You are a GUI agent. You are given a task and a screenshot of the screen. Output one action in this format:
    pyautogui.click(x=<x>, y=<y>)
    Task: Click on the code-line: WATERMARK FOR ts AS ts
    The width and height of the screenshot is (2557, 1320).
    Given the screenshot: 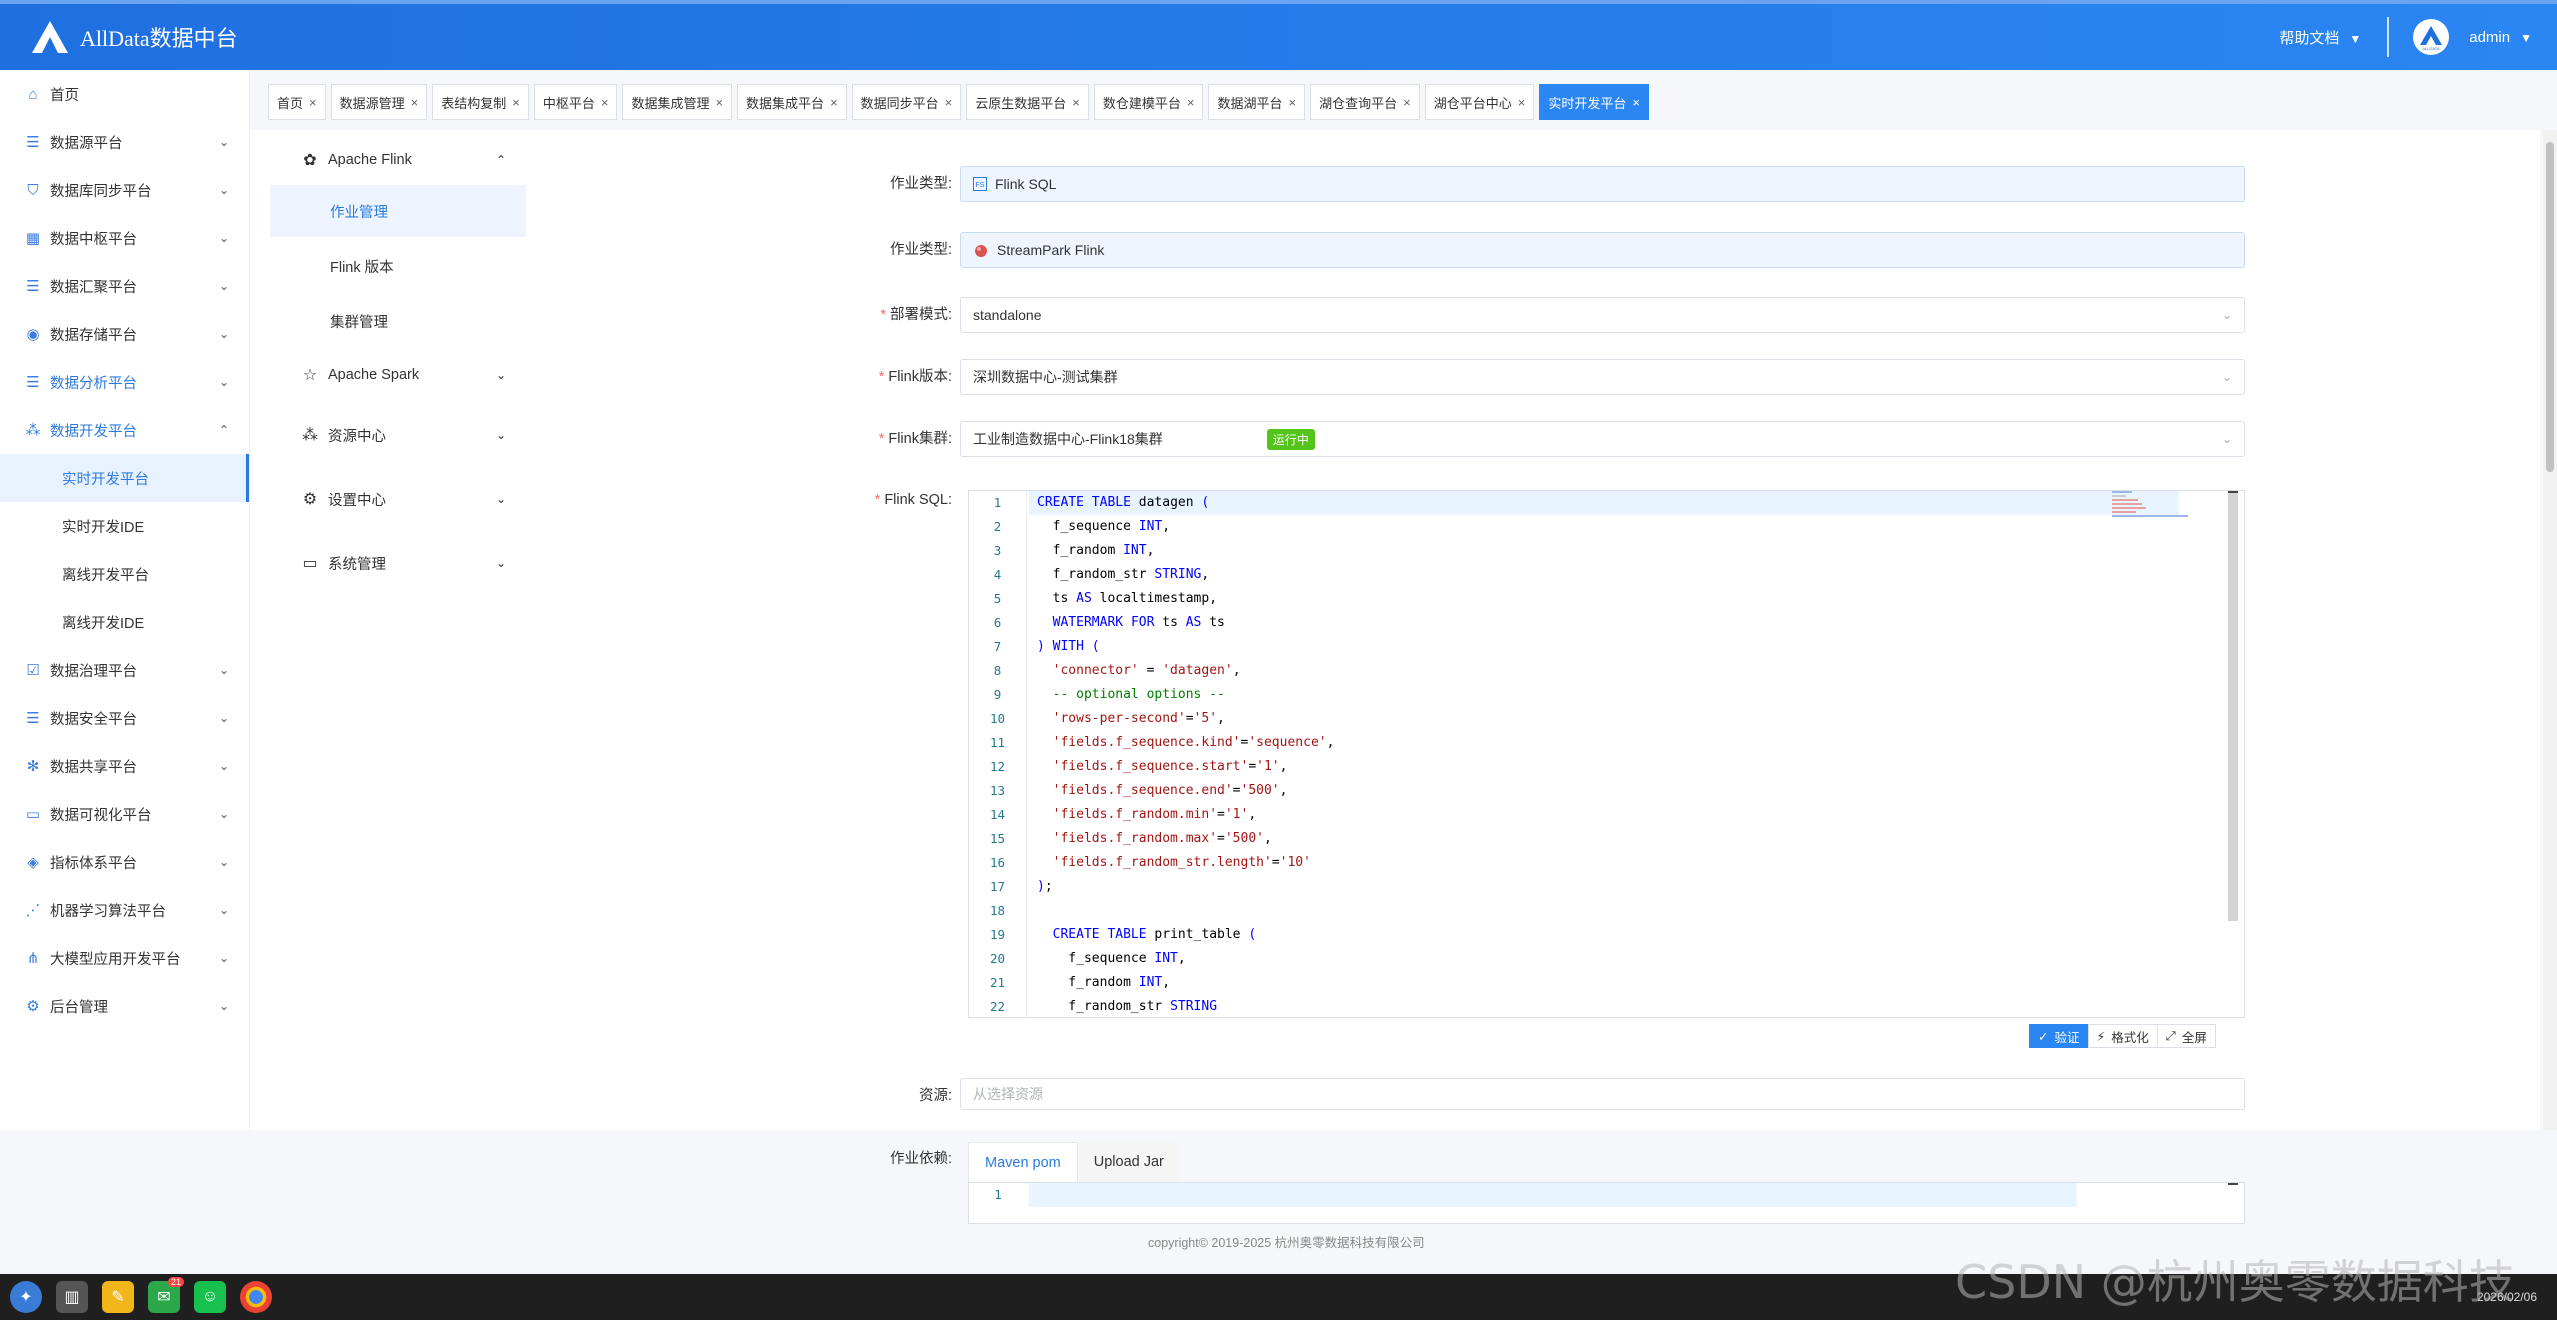 What is the action you would take?
    pyautogui.click(x=1604, y=623)
    